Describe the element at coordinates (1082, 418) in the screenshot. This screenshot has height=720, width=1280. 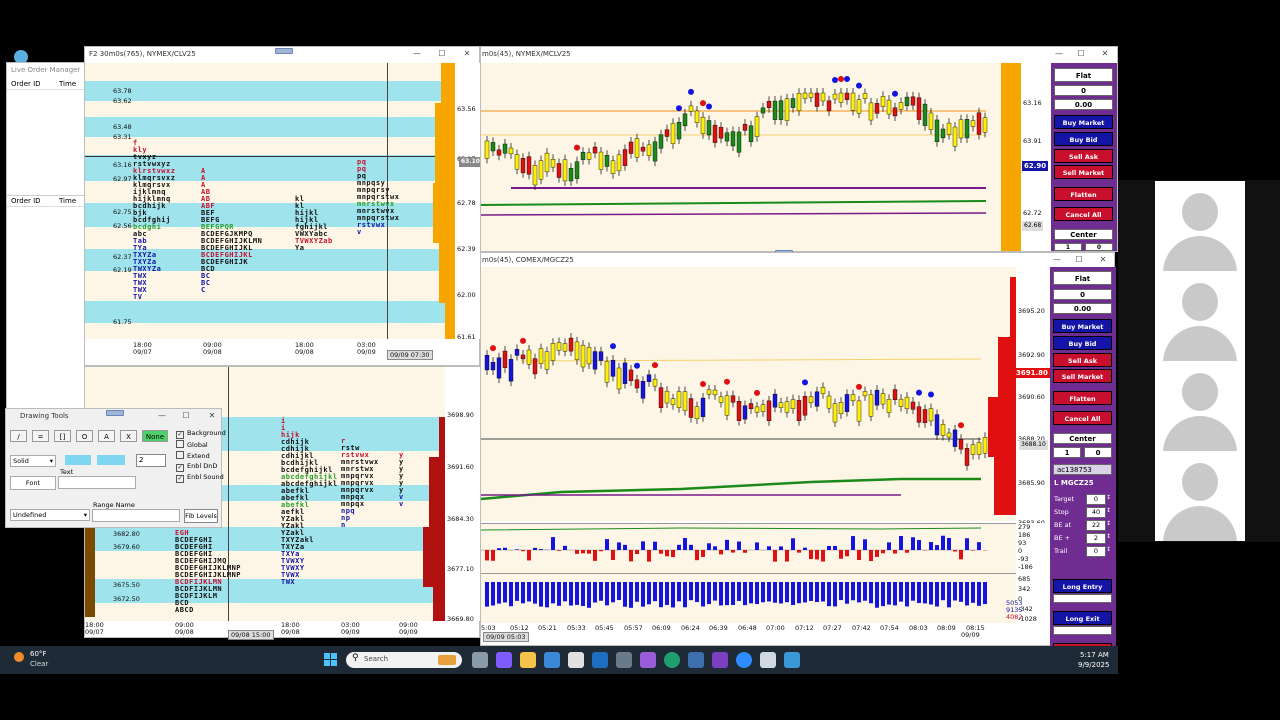
I see `gc-cancel-all-button: Cancel All` at that location.